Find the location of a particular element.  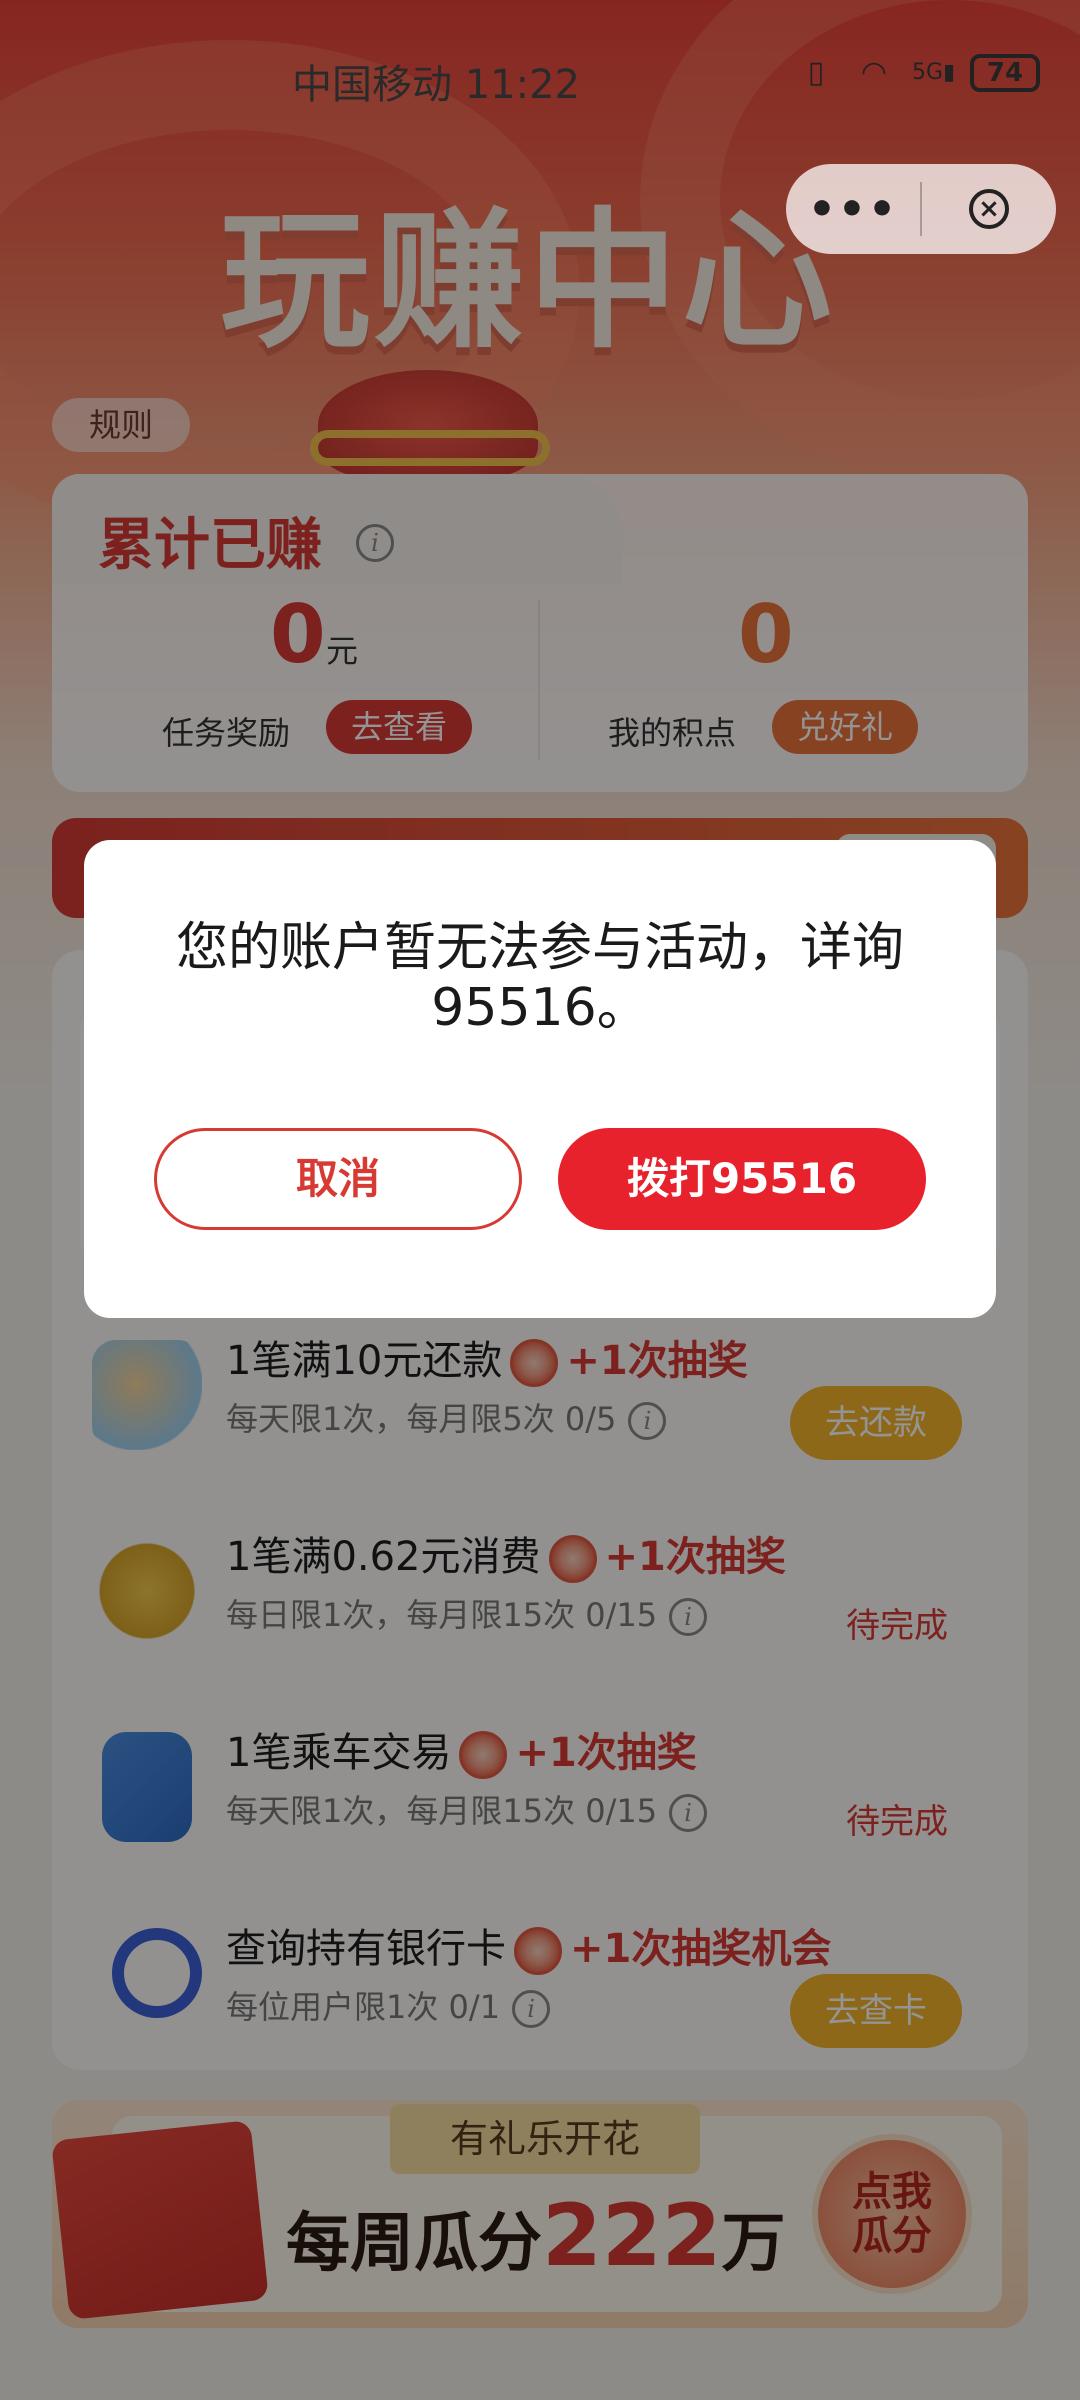

cancel-button: 取消 is located at coordinates (338, 1179).